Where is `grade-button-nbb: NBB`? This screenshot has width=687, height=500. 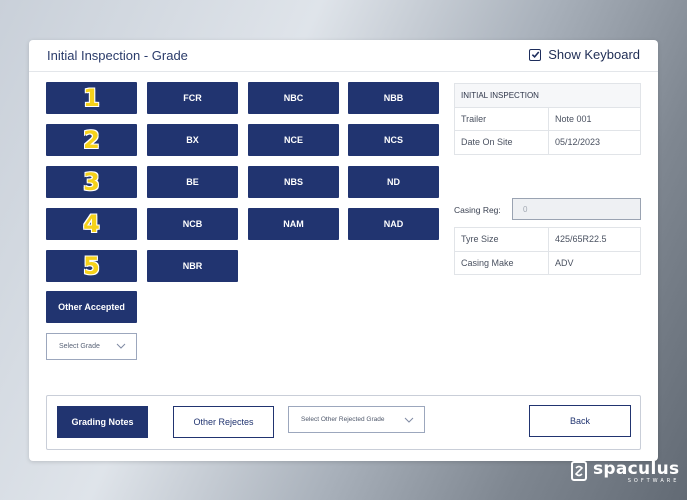 grade-button-nbb: NBB is located at coordinates (393, 98).